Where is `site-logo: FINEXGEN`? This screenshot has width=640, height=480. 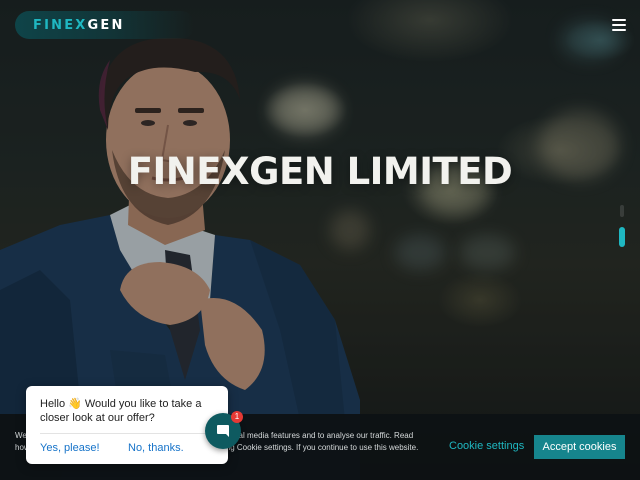
site-logo: FINEXGEN is located at coordinates (105, 25).